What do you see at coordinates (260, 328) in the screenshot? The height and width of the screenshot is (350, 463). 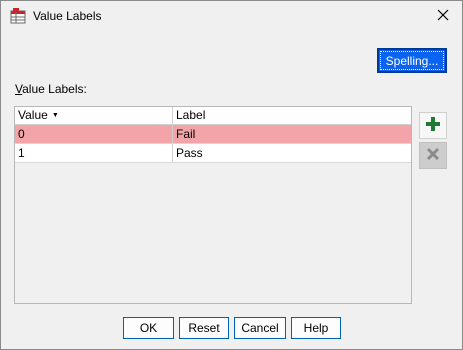 I see `cancel-button: Cancel` at bounding box center [260, 328].